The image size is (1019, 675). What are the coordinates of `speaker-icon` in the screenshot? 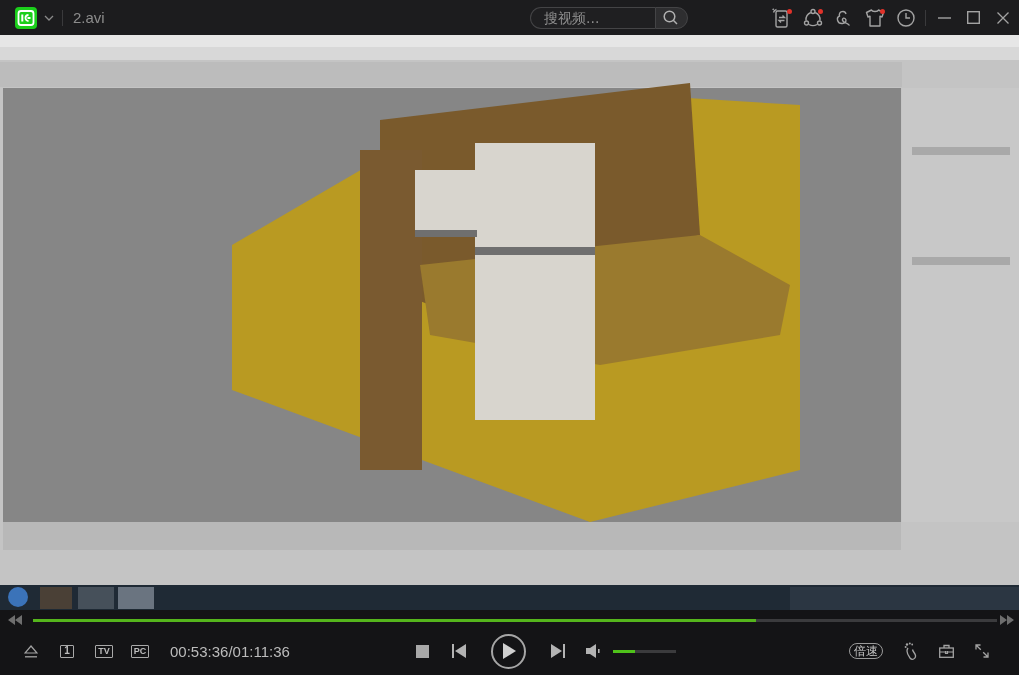 It's located at (593, 651).